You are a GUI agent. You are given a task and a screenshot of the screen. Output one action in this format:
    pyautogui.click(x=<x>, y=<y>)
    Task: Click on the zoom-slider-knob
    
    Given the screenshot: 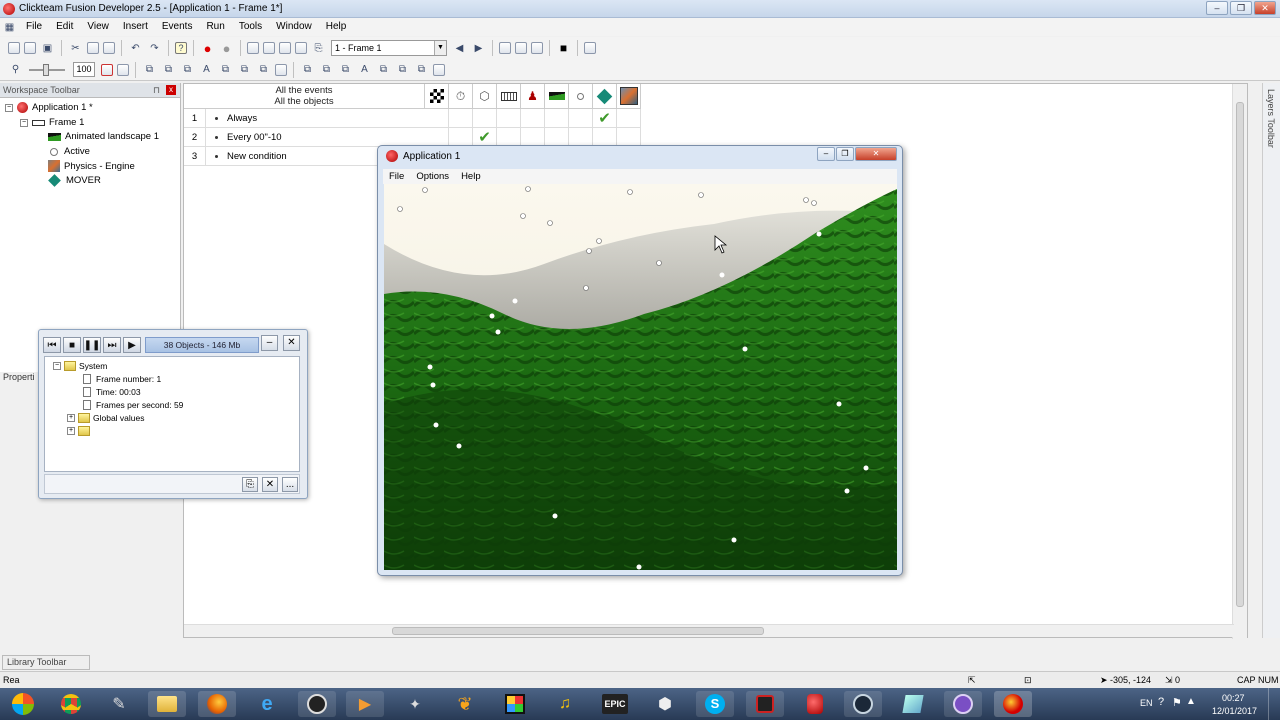 What is the action you would take?
    pyautogui.click(x=46, y=69)
    